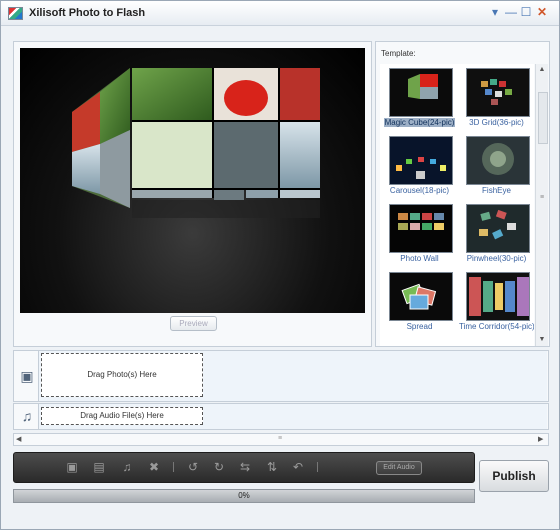 Image resolution: width=560 pixels, height=530 pixels. What do you see at coordinates (398, 53) in the screenshot?
I see `template-label: Template:` at bounding box center [398, 53].